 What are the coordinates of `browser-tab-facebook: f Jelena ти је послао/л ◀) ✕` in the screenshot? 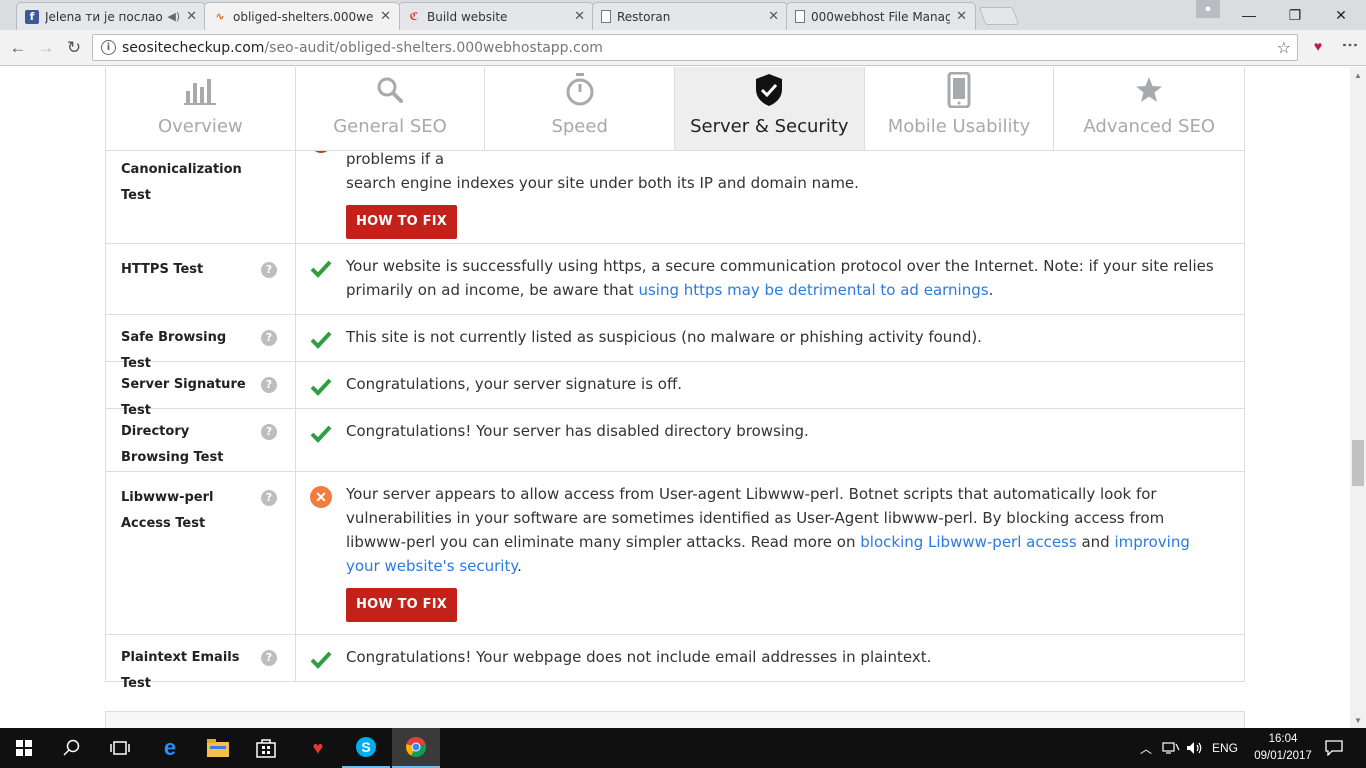 It's located at (111, 16).